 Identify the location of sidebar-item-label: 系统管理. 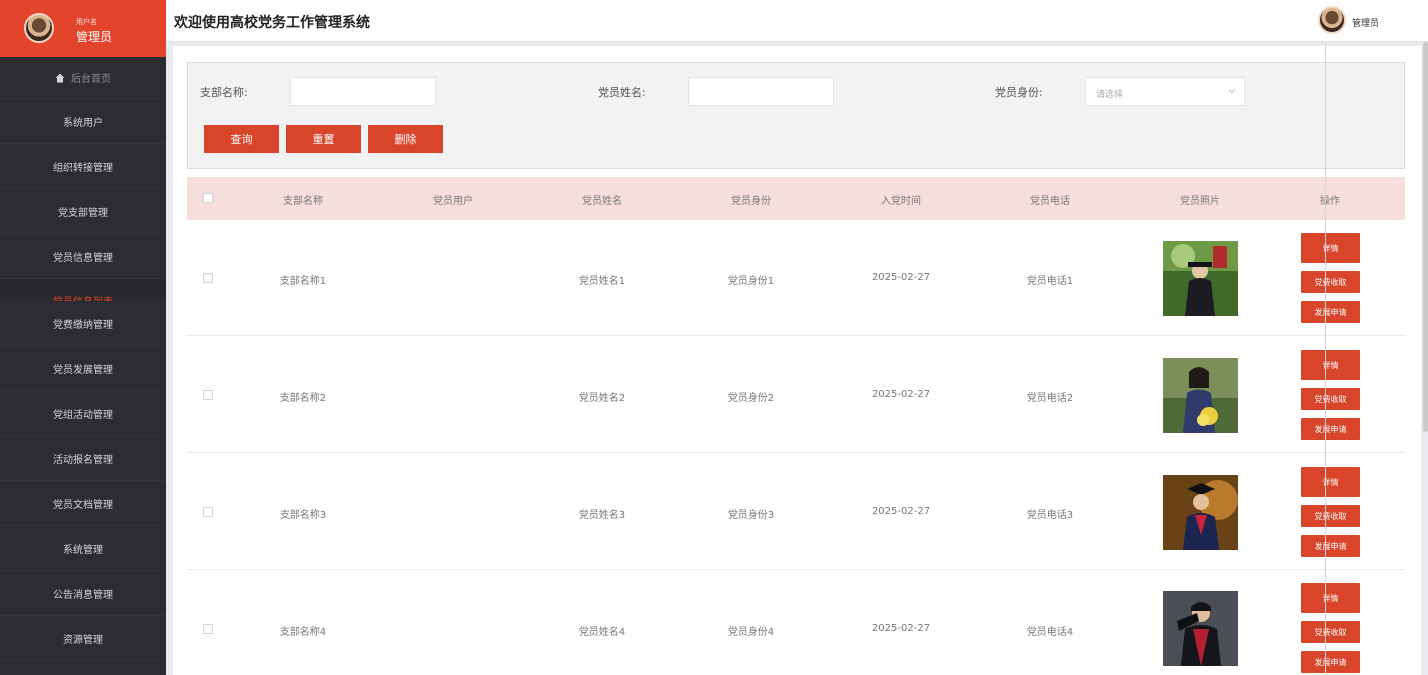
(83, 550).